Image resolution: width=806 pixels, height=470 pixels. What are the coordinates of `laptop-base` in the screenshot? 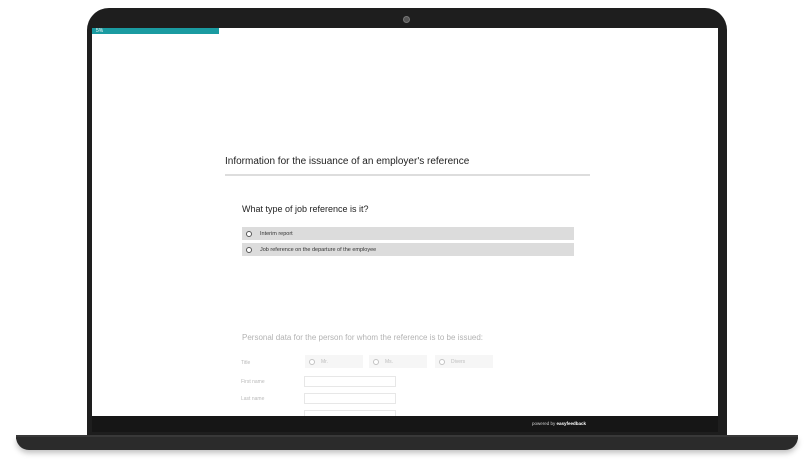 It's located at (407, 443).